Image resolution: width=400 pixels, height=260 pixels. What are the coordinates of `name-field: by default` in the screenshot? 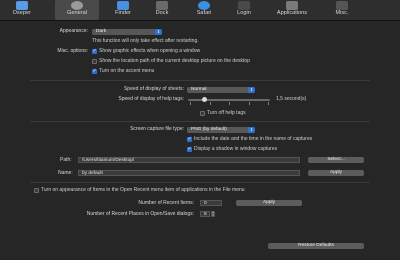 It's located at (189, 173).